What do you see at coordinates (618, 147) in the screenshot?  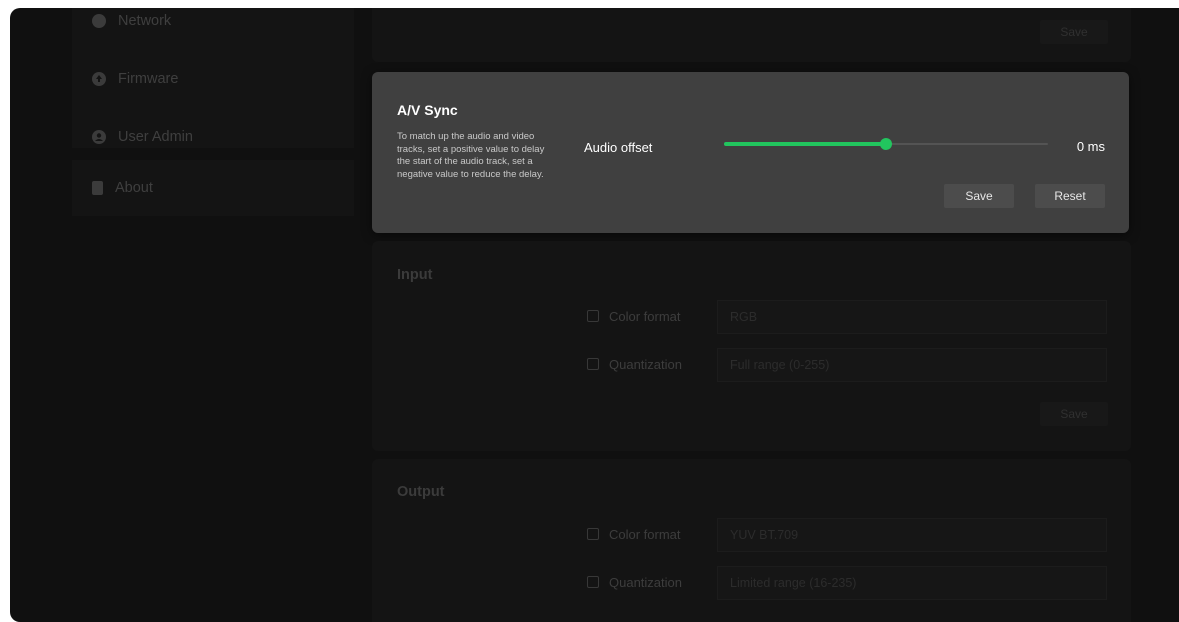 I see `audio-offset-label: Audio offset` at bounding box center [618, 147].